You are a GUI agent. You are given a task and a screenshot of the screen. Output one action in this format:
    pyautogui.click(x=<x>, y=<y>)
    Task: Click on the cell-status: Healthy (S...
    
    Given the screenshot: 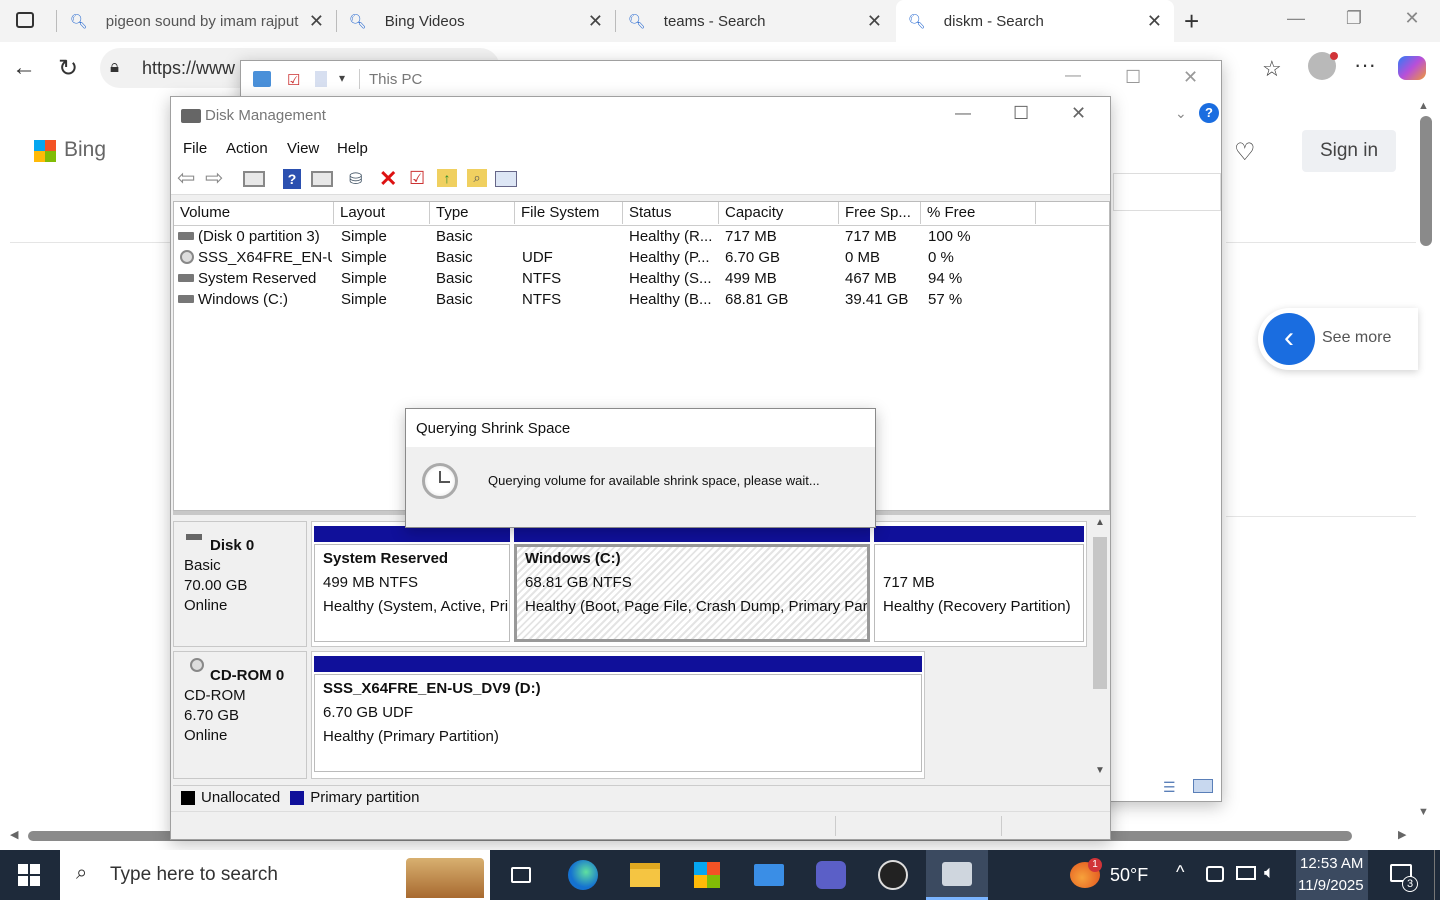 What is the action you would take?
    pyautogui.click(x=670, y=278)
    